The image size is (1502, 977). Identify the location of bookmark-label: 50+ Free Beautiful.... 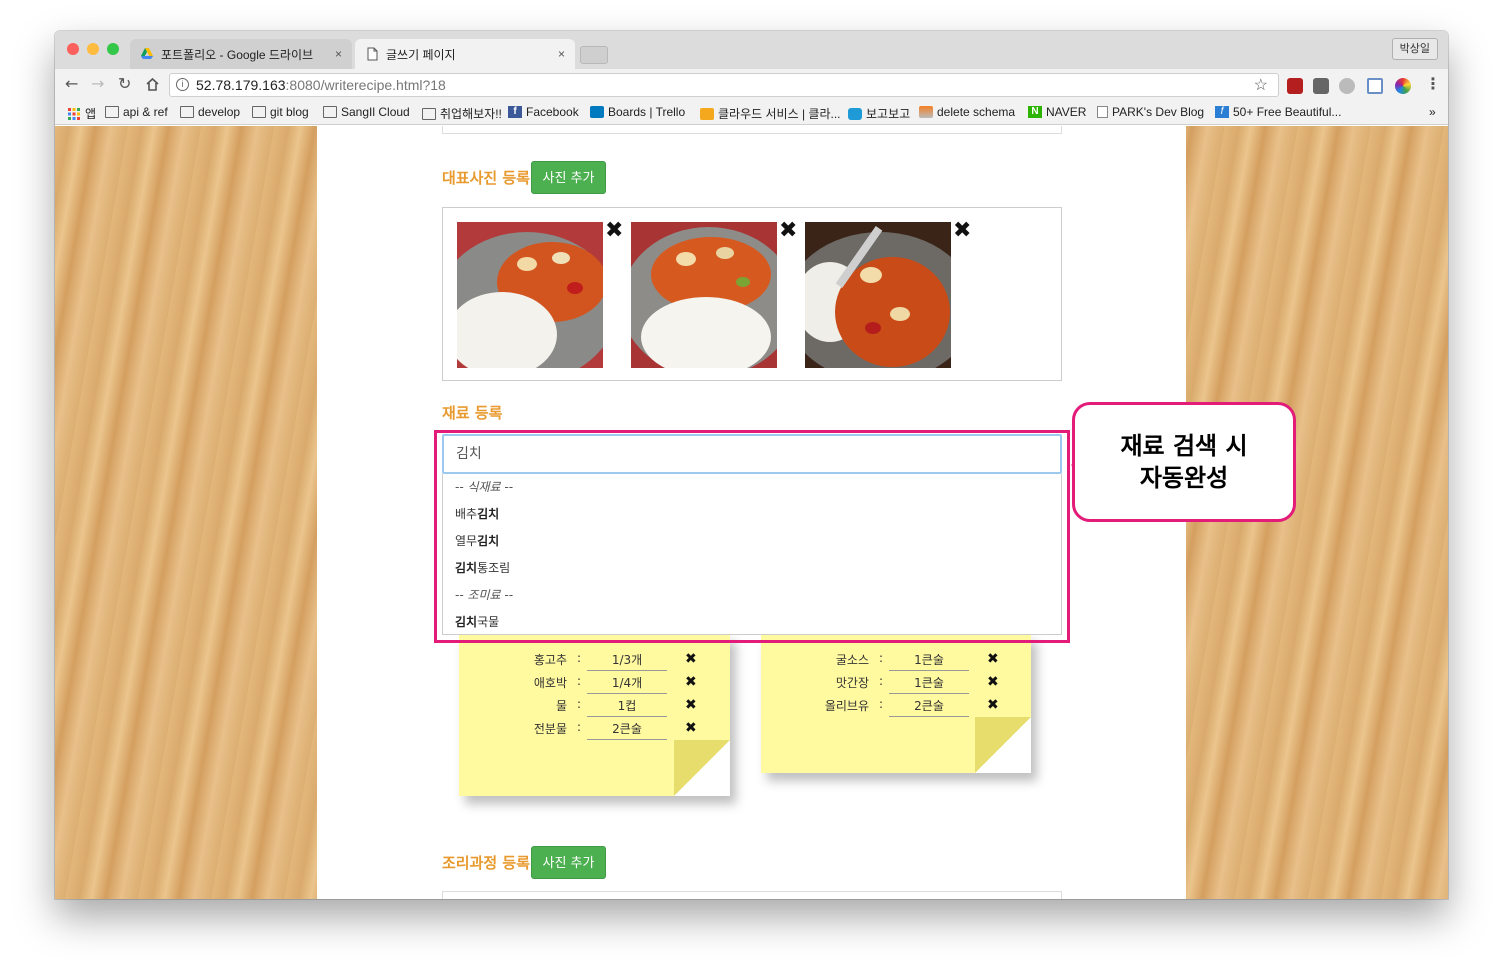
(1287, 112).